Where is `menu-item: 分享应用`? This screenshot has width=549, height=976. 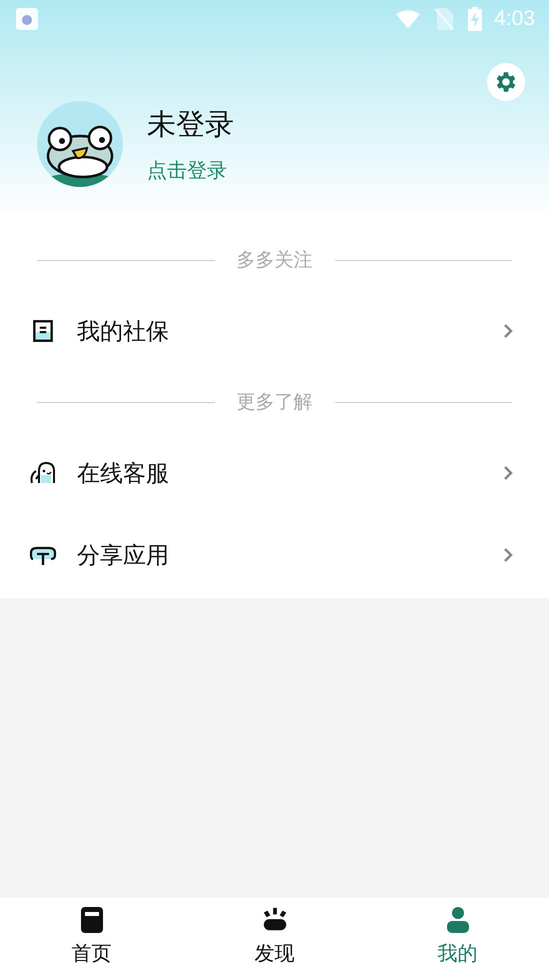
menu-item: 分享应用 is located at coordinates (274, 555).